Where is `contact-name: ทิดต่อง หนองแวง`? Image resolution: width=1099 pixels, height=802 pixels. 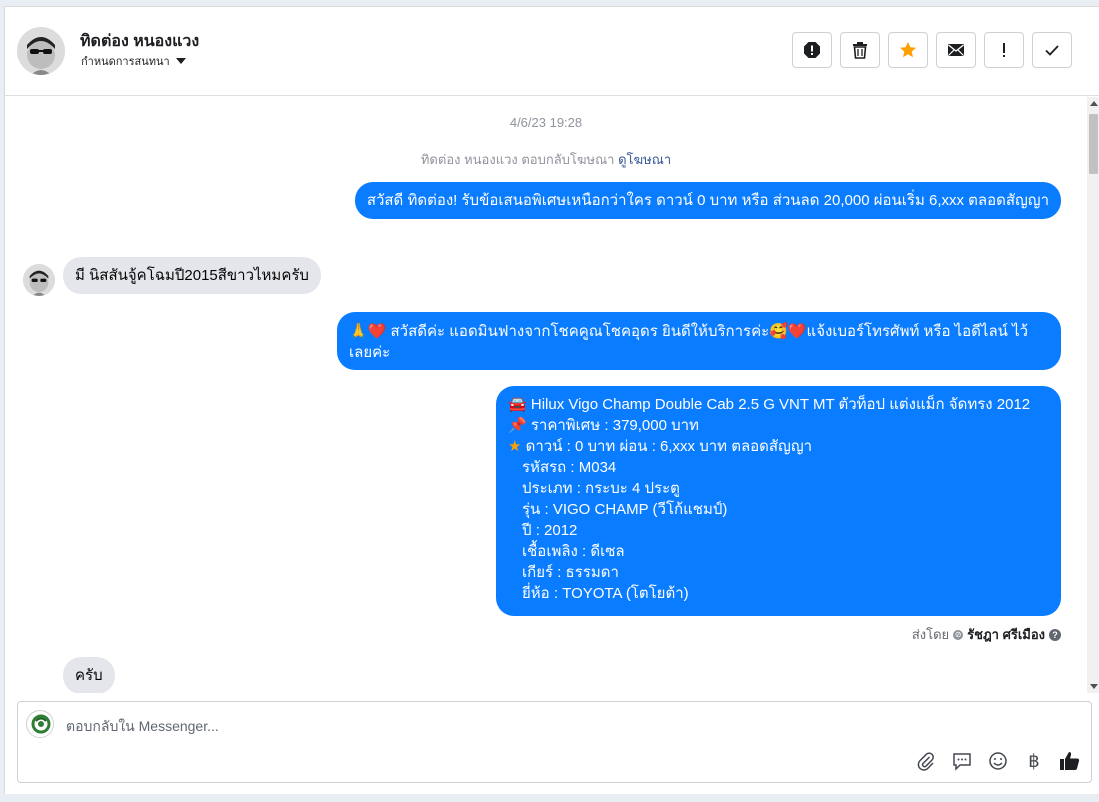 contact-name: ทิดต่อง หนองแวง is located at coordinates (139, 41).